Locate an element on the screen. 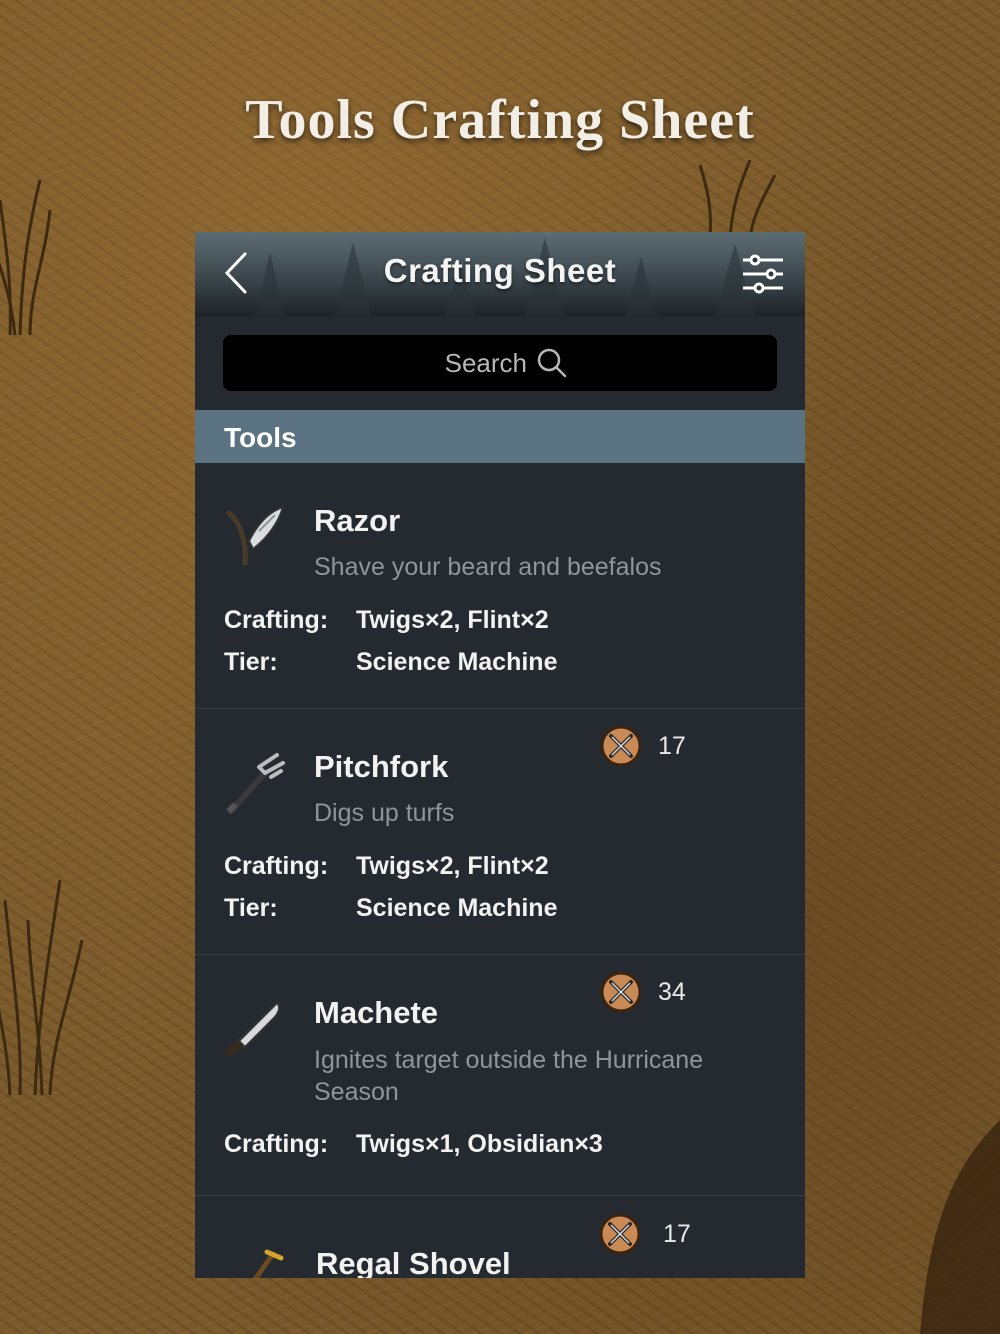 This screenshot has width=1000, height=1334. screen-title: Crafting Sheet is located at coordinates (500, 270).